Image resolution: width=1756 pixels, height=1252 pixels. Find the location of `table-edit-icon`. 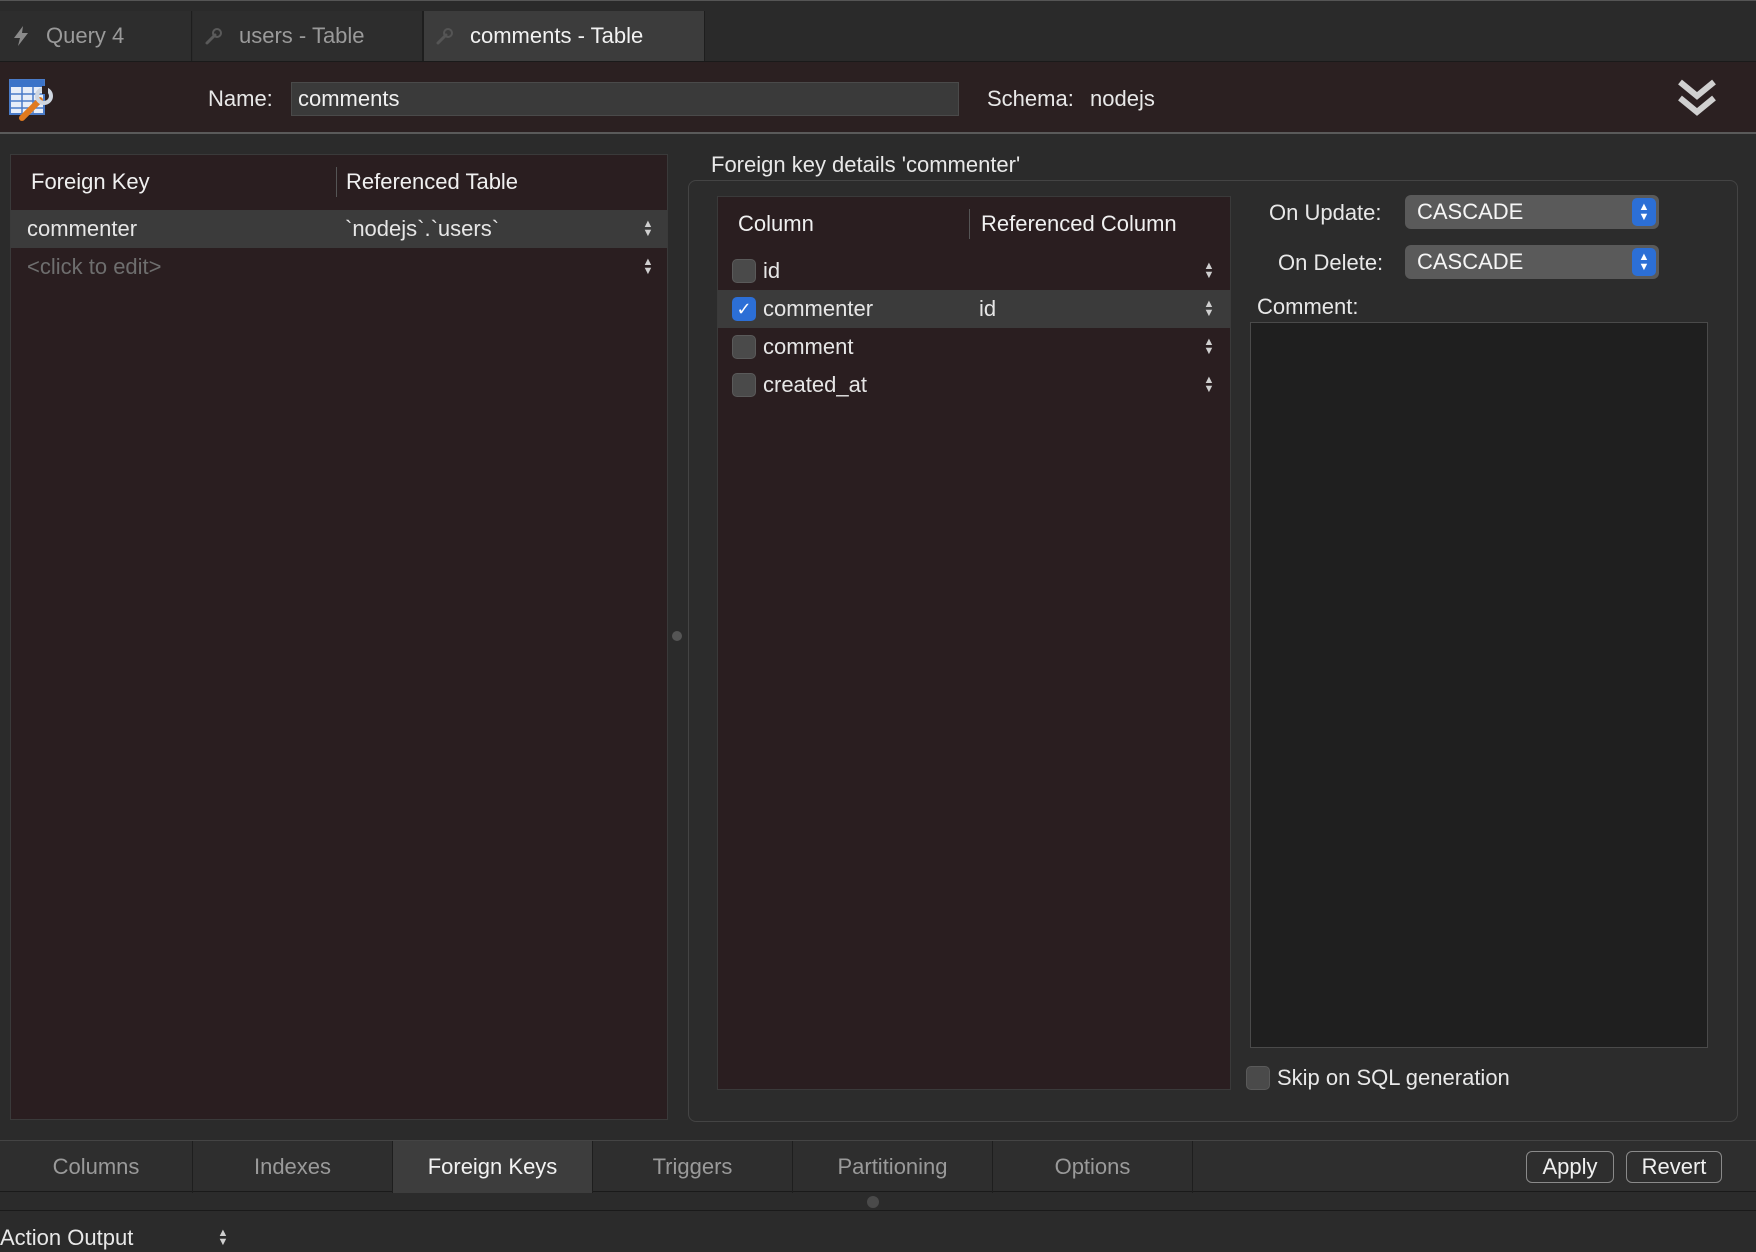

table-edit-icon is located at coordinates (32, 99).